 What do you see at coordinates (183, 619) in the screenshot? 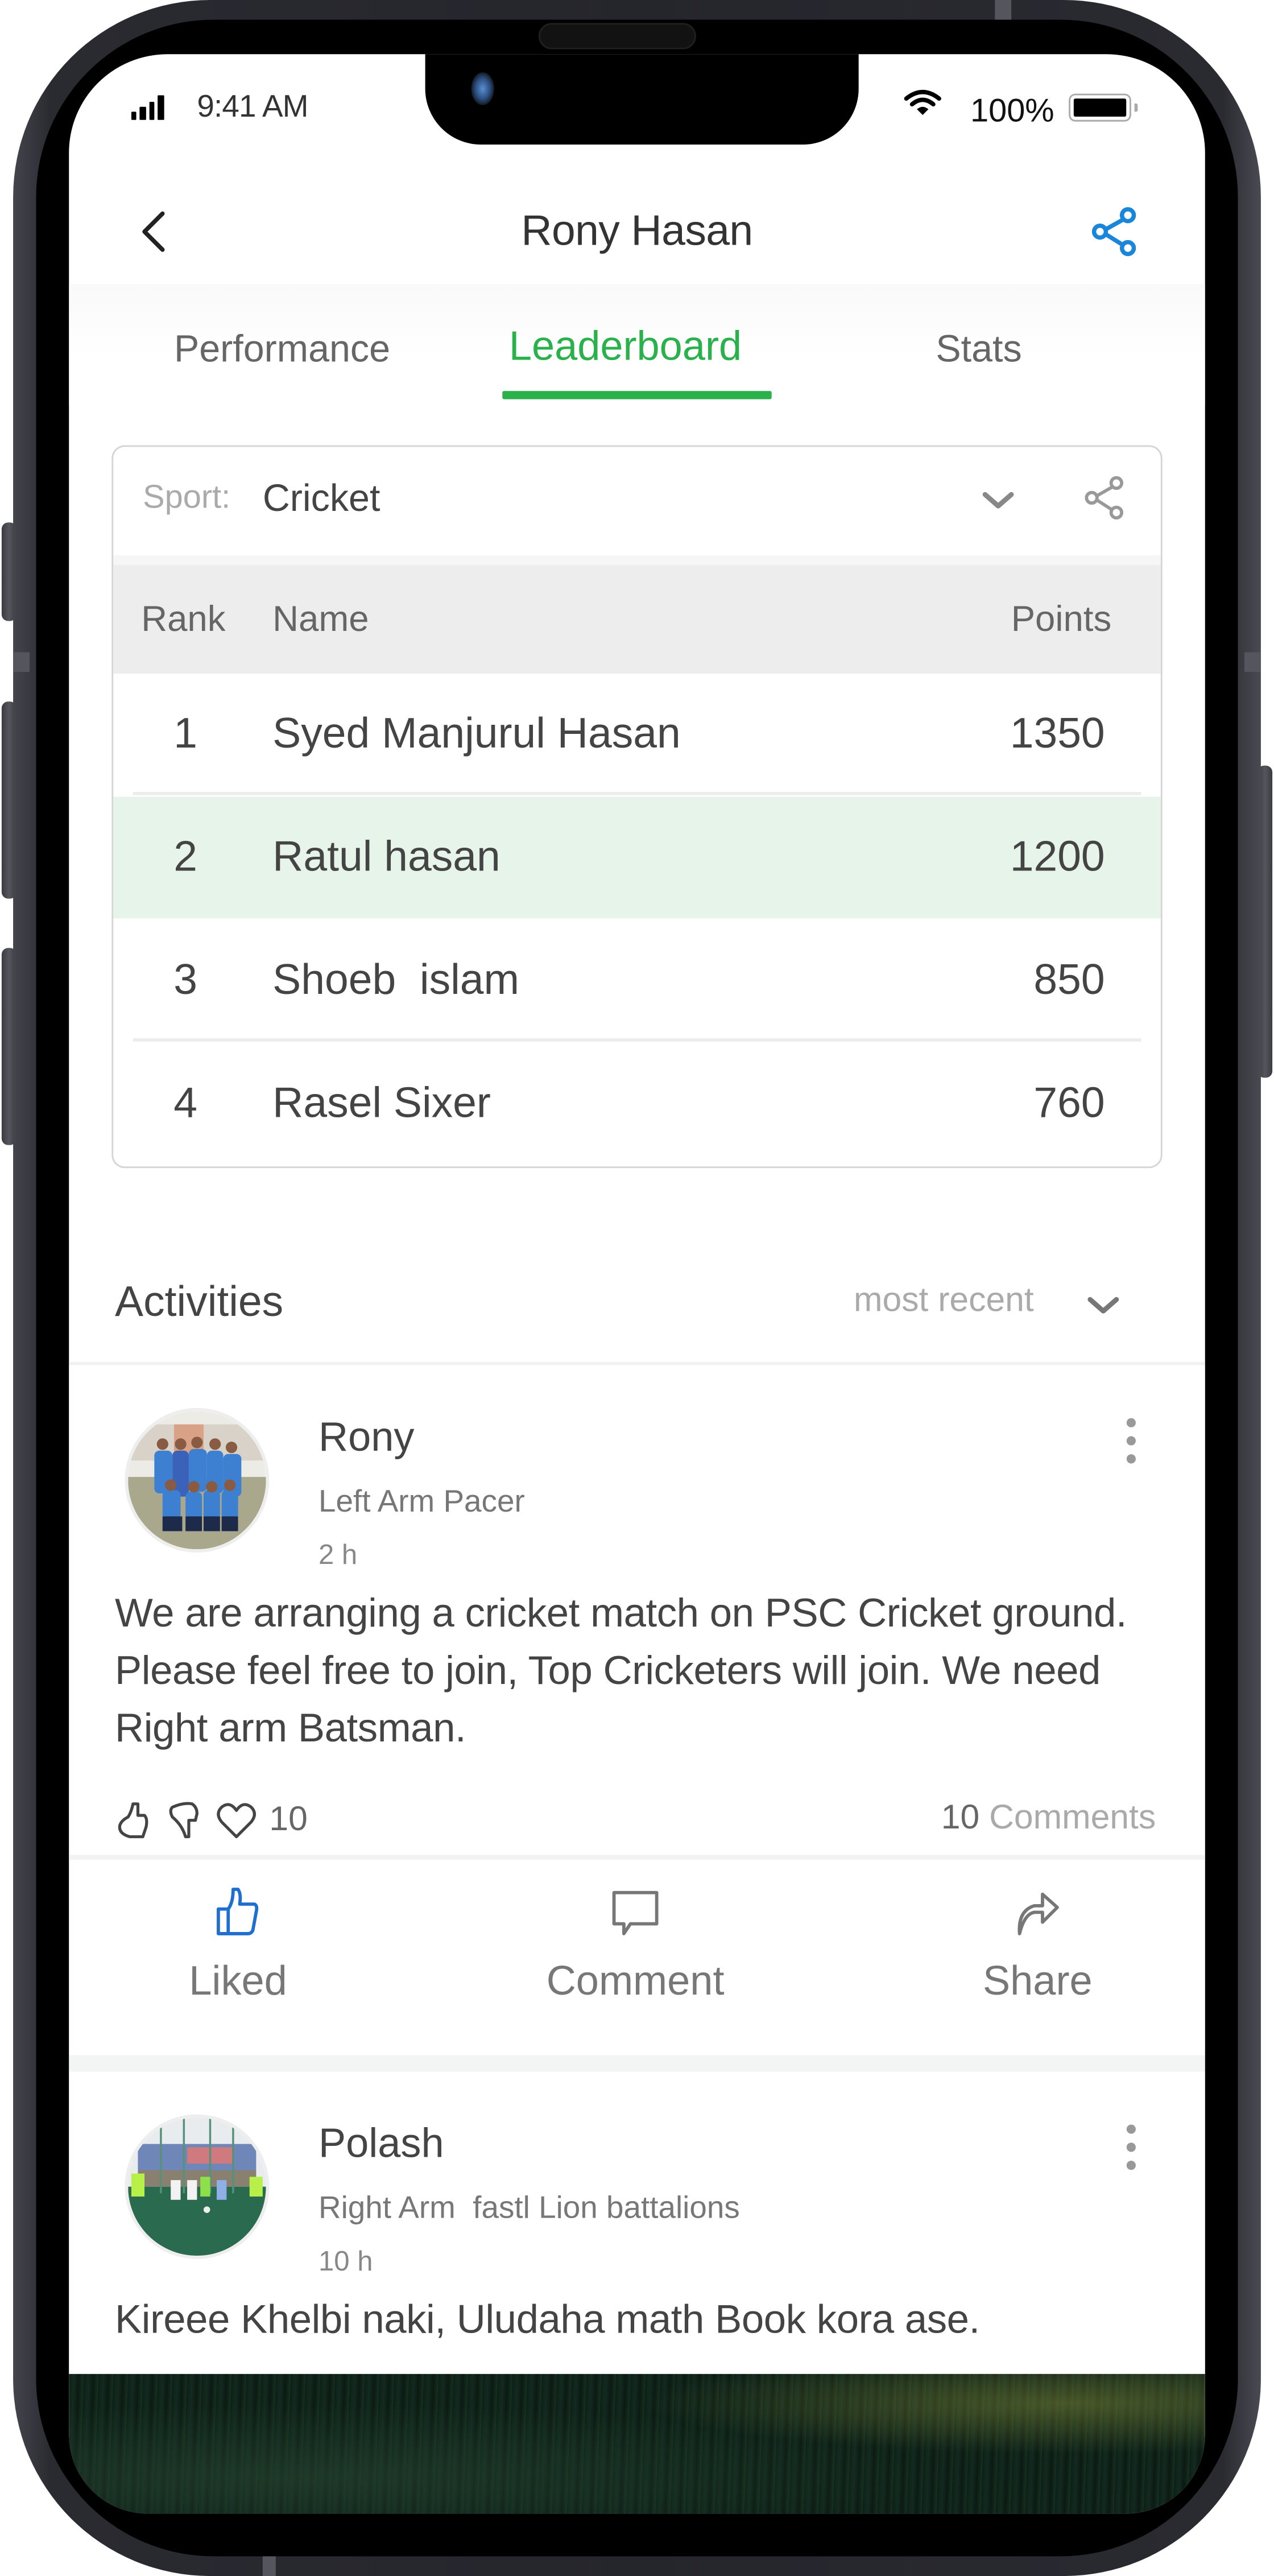
I see `column-header-rank: Rank` at bounding box center [183, 619].